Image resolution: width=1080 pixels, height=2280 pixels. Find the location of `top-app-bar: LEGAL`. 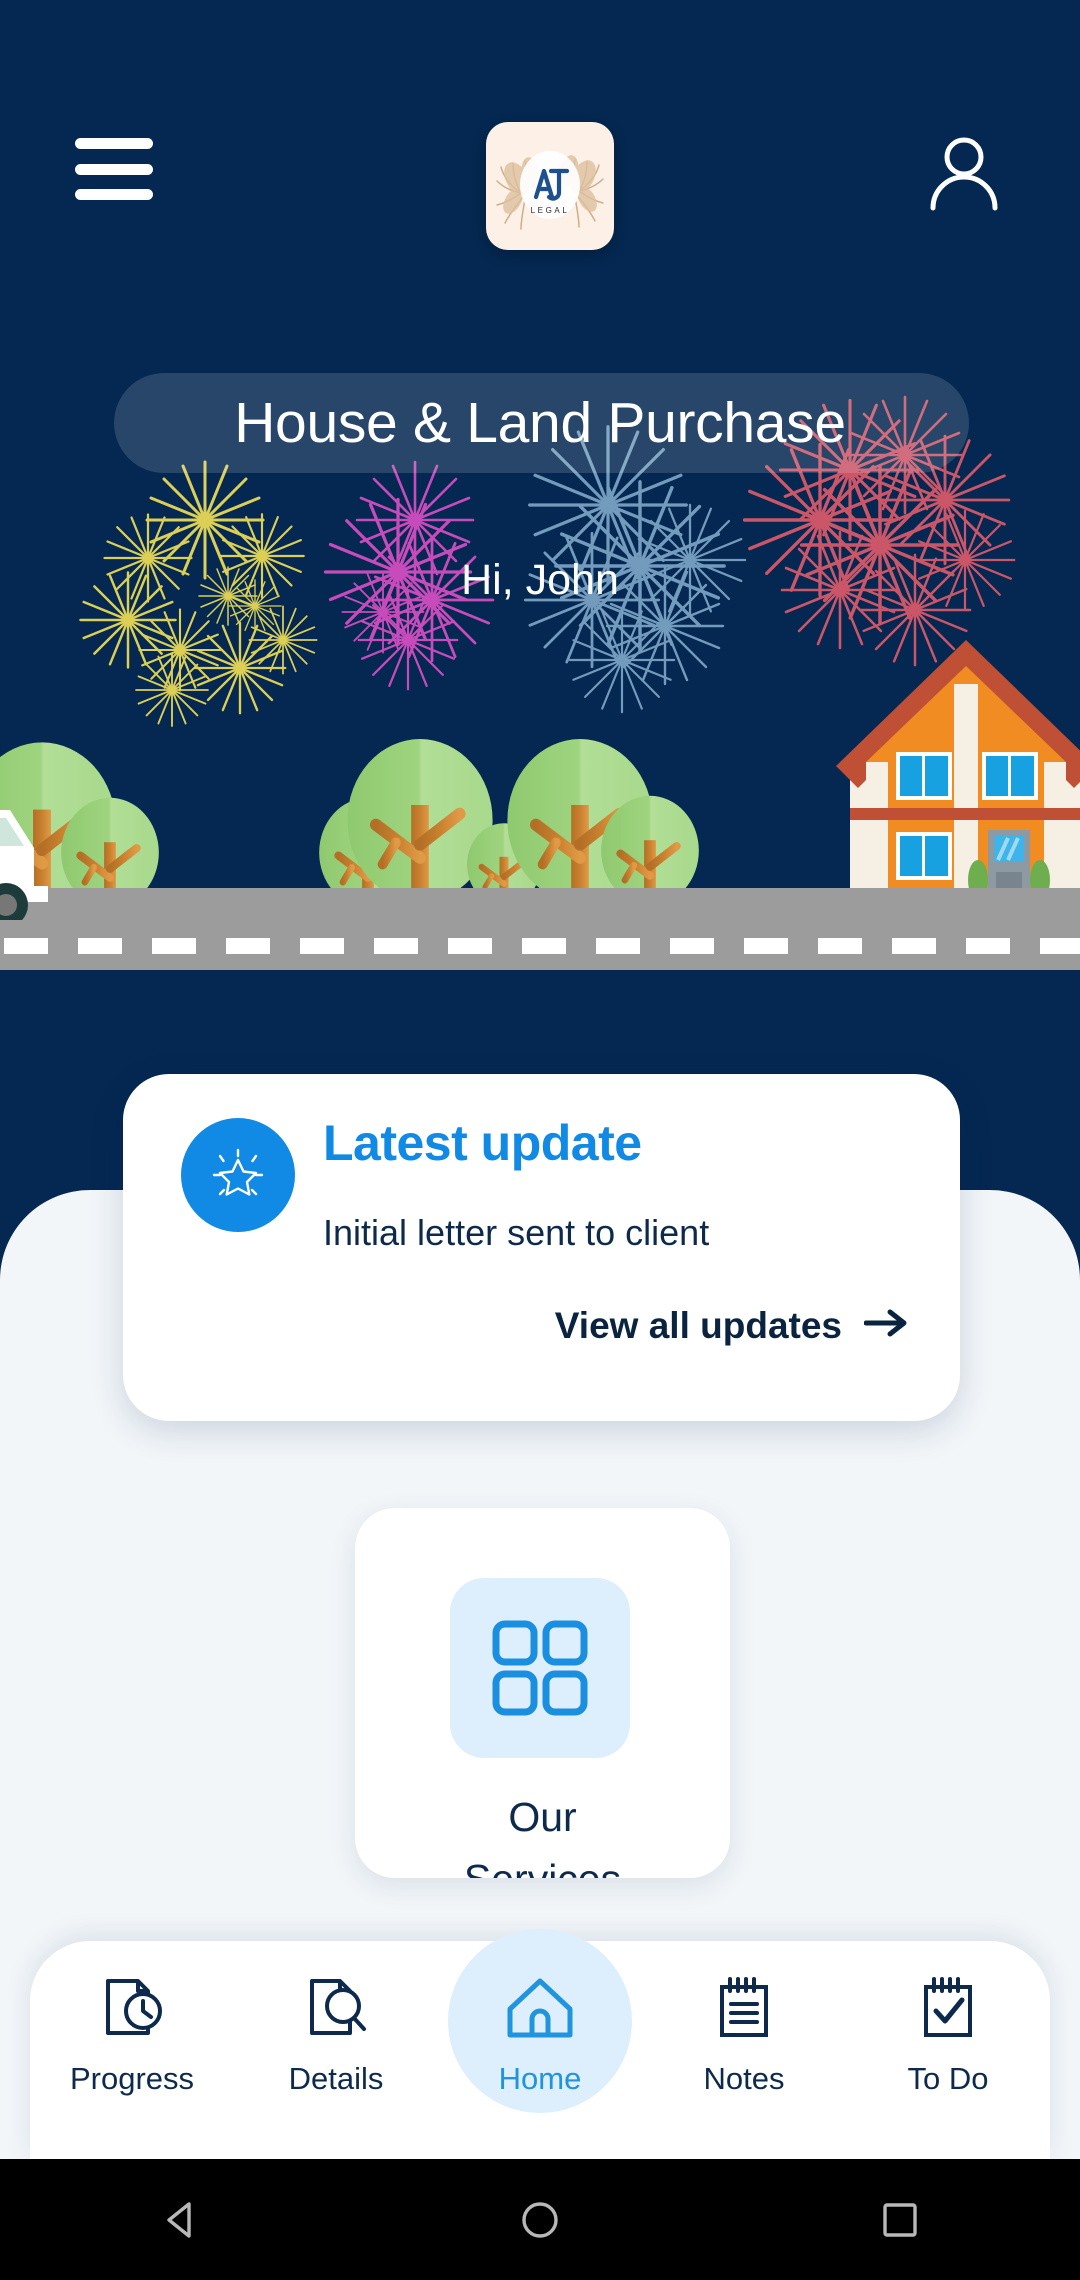

top-app-bar: LEGAL is located at coordinates (540, 125).